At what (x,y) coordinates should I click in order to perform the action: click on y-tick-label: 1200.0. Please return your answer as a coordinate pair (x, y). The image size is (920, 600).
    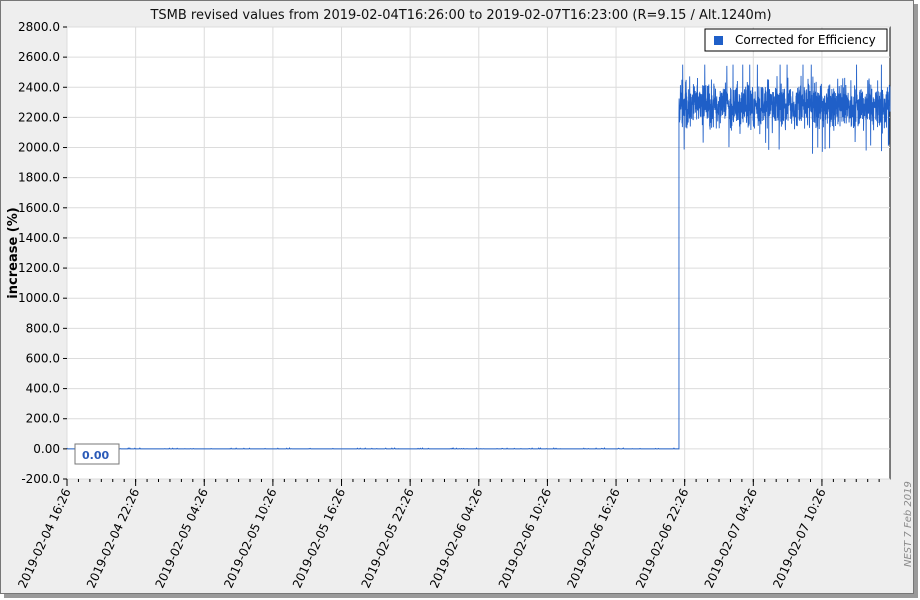
    Looking at the image, I should click on (39, 268).